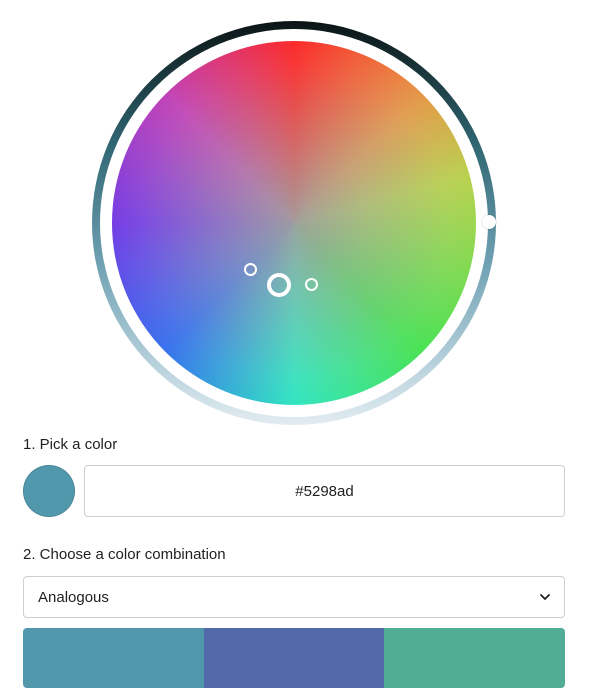  I want to click on combination-select: Analogous, so click(294, 597).